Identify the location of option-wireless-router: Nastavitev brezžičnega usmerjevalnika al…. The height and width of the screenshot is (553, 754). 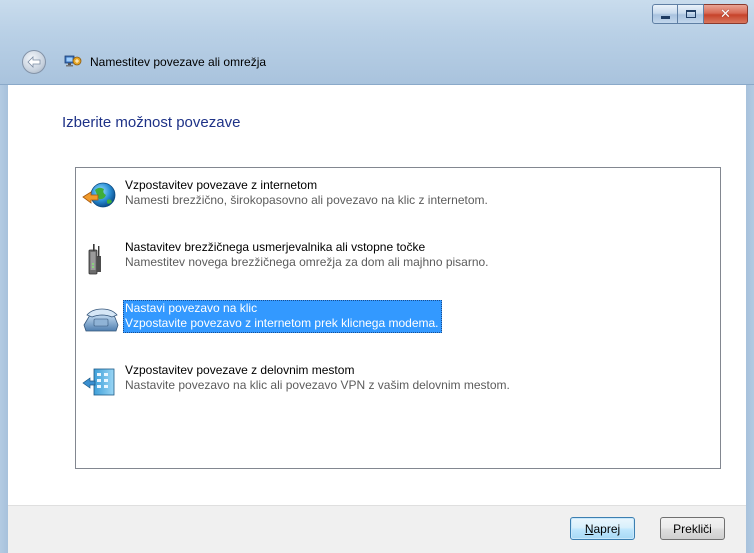
(398, 258).